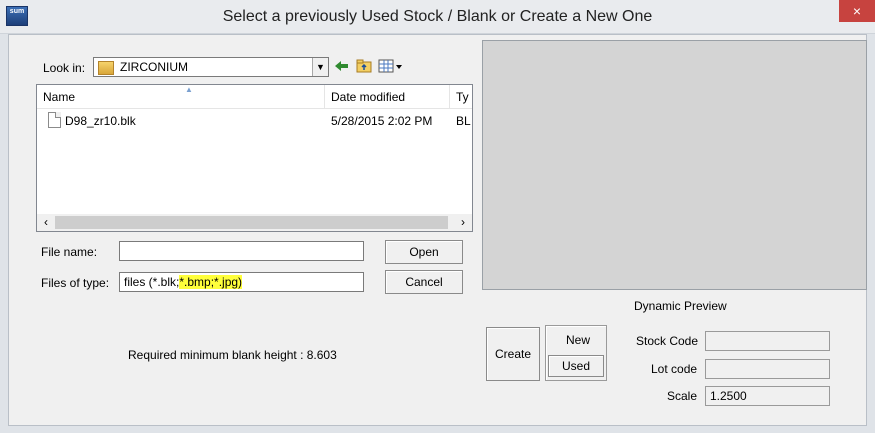 Image resolution: width=875 pixels, height=433 pixels. What do you see at coordinates (54, 120) in the screenshot?
I see `file-icon` at bounding box center [54, 120].